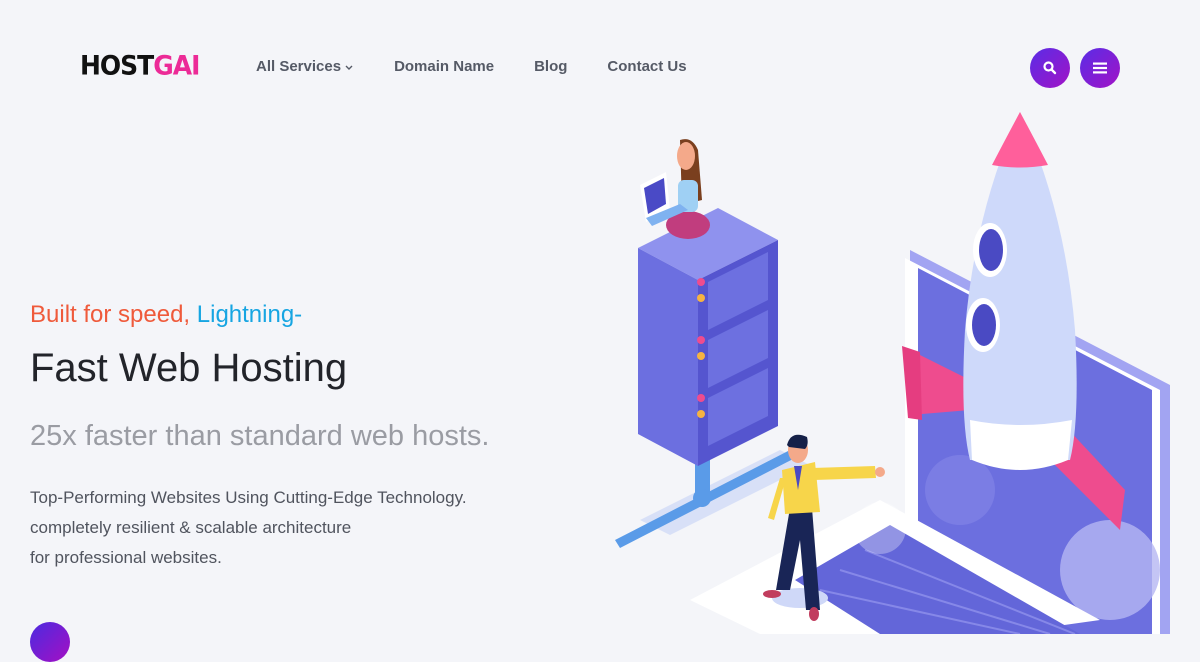 Image resolution: width=1200 pixels, height=662 pixels. I want to click on search-icon, so click(1050, 68).